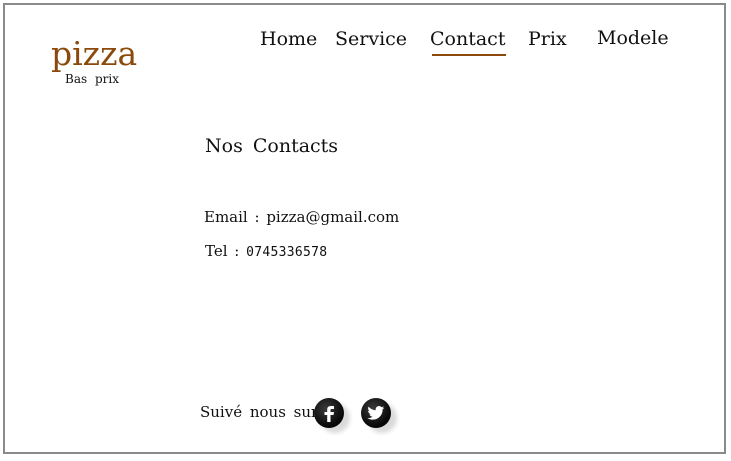 The height and width of the screenshot is (461, 731). Describe the element at coordinates (259, 412) in the screenshot. I see `follow-us-text: Suivé nous sur` at that location.